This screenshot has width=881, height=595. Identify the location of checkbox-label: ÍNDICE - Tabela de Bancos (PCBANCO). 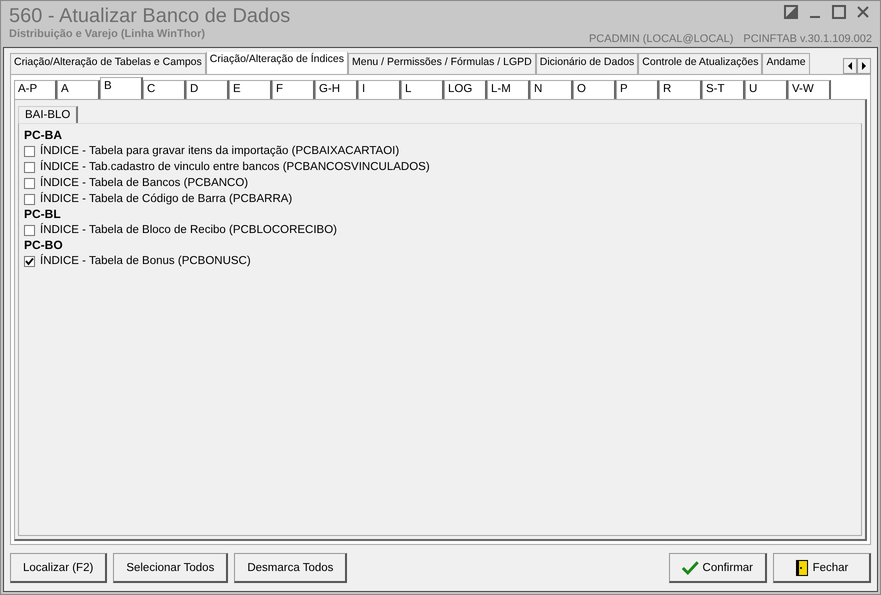
(144, 183).